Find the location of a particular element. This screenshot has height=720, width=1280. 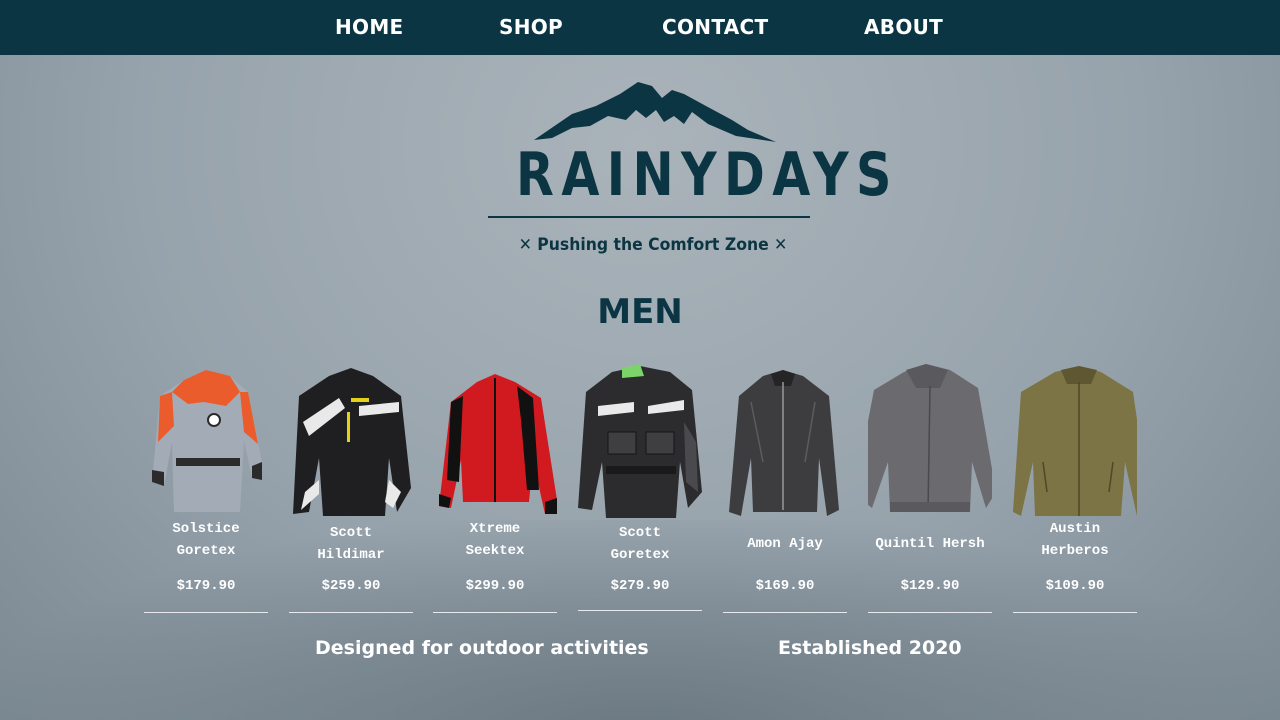

product-card: Scott Goretex $279.90 is located at coordinates (640, 488).